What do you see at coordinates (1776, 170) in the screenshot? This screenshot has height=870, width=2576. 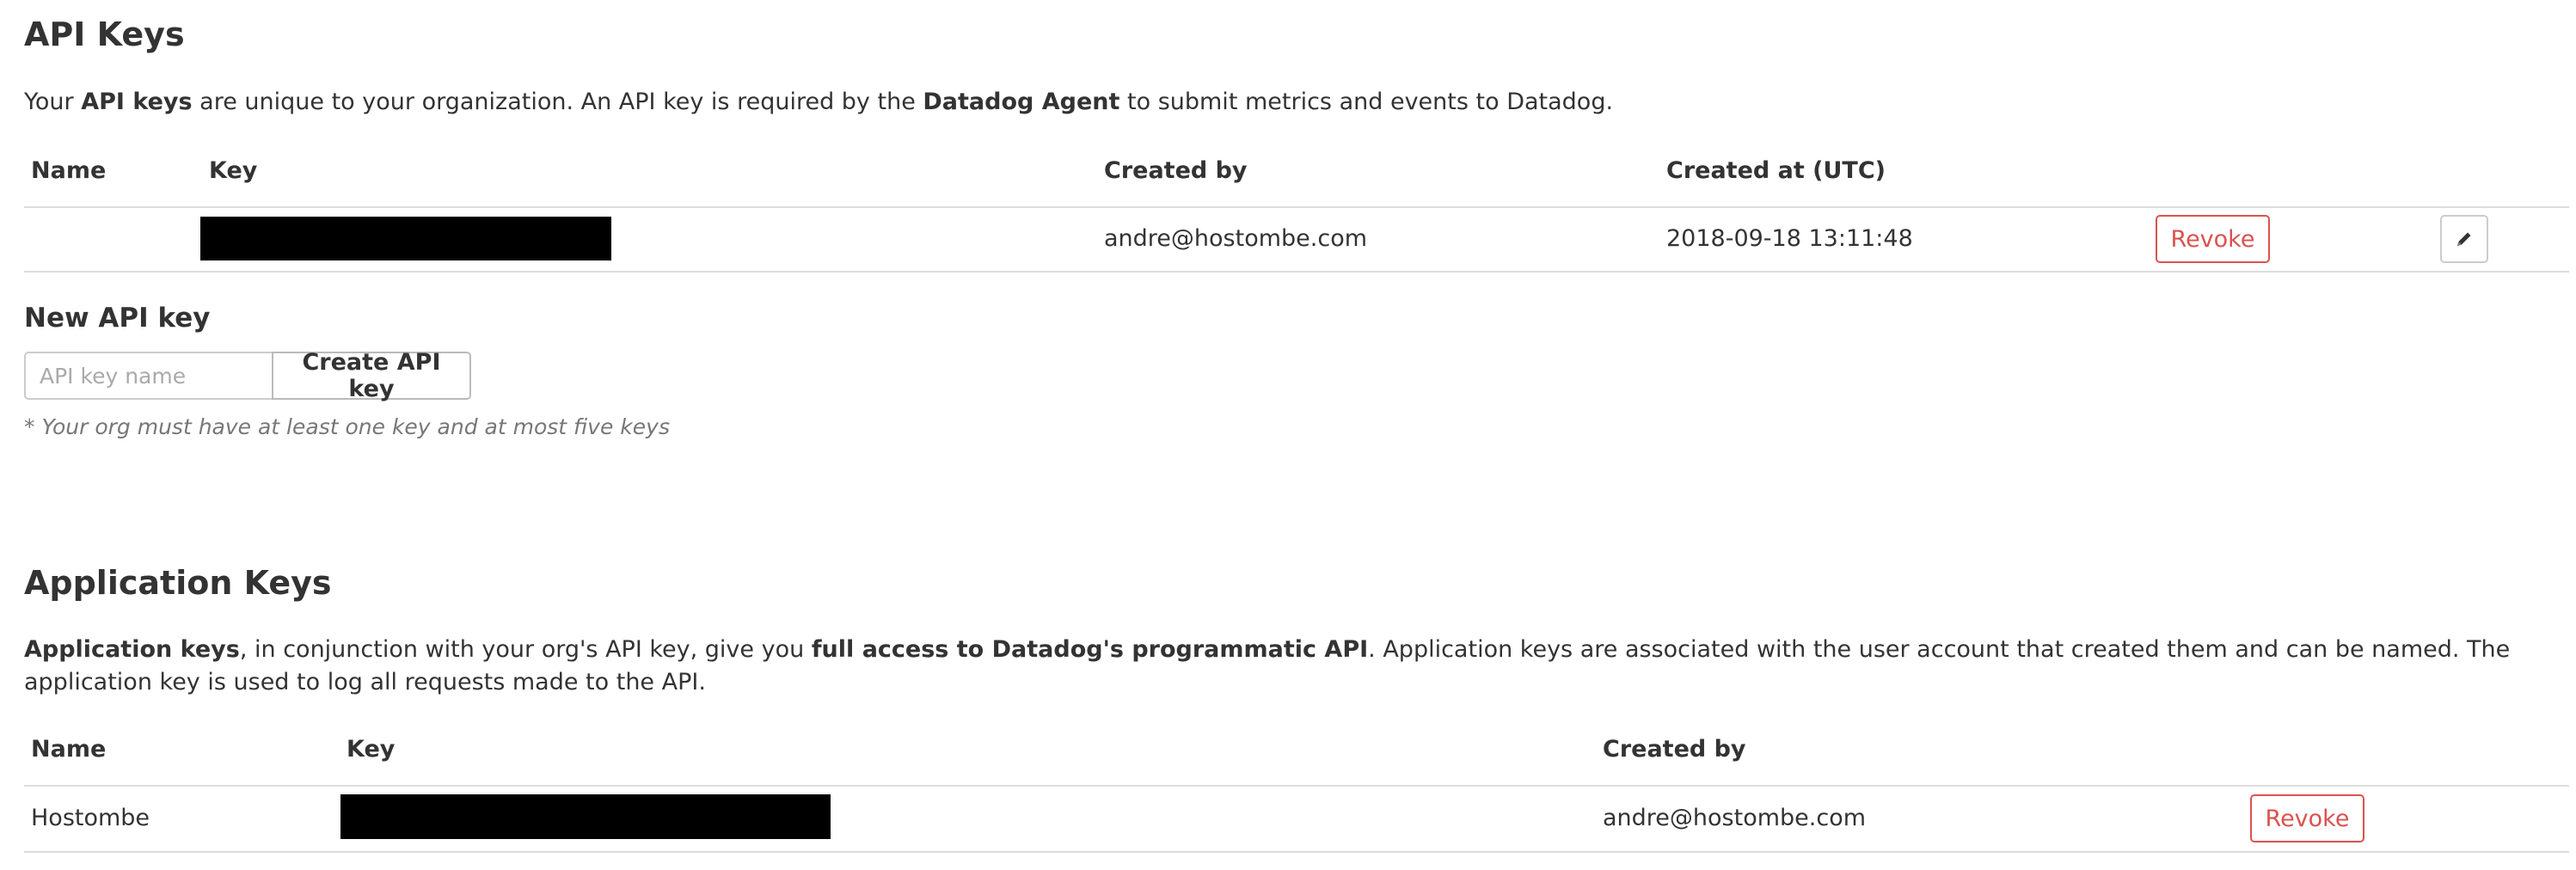 I see `api-col-created-at-header: Created at (UTC)` at bounding box center [1776, 170].